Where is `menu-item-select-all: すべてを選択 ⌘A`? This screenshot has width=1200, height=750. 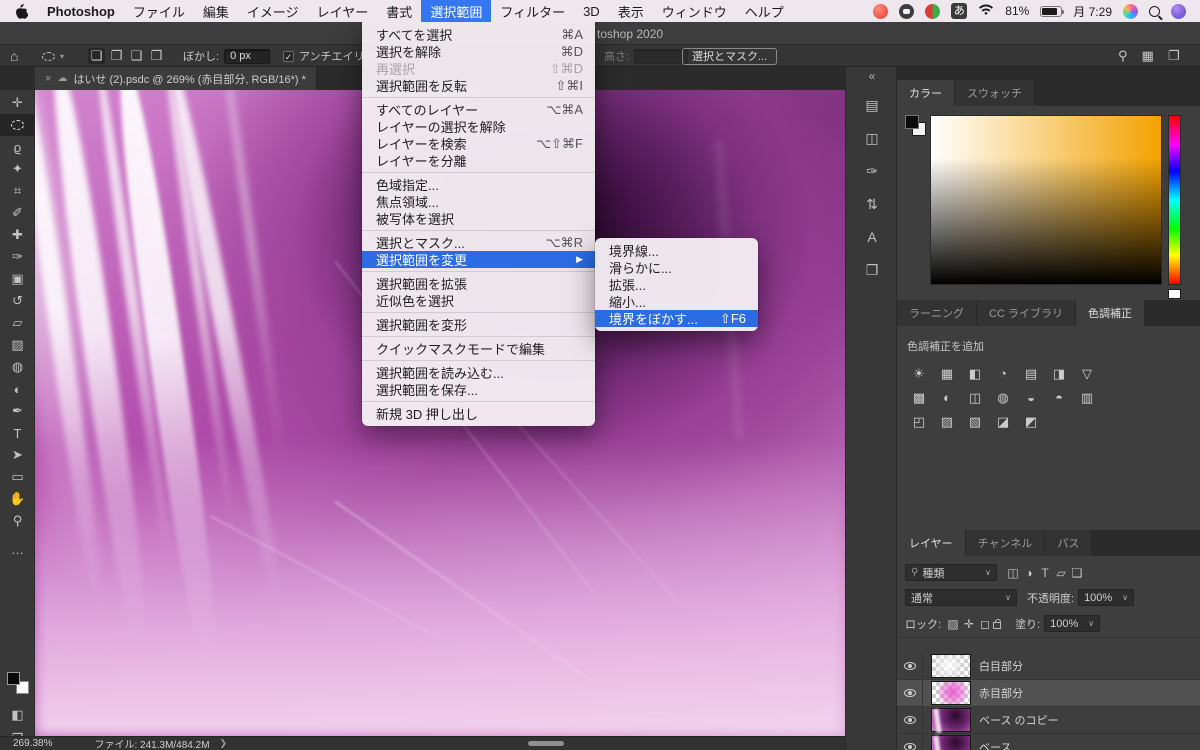
menu-item-select-all: すべてを選択 ⌘A is located at coordinates (478, 35).